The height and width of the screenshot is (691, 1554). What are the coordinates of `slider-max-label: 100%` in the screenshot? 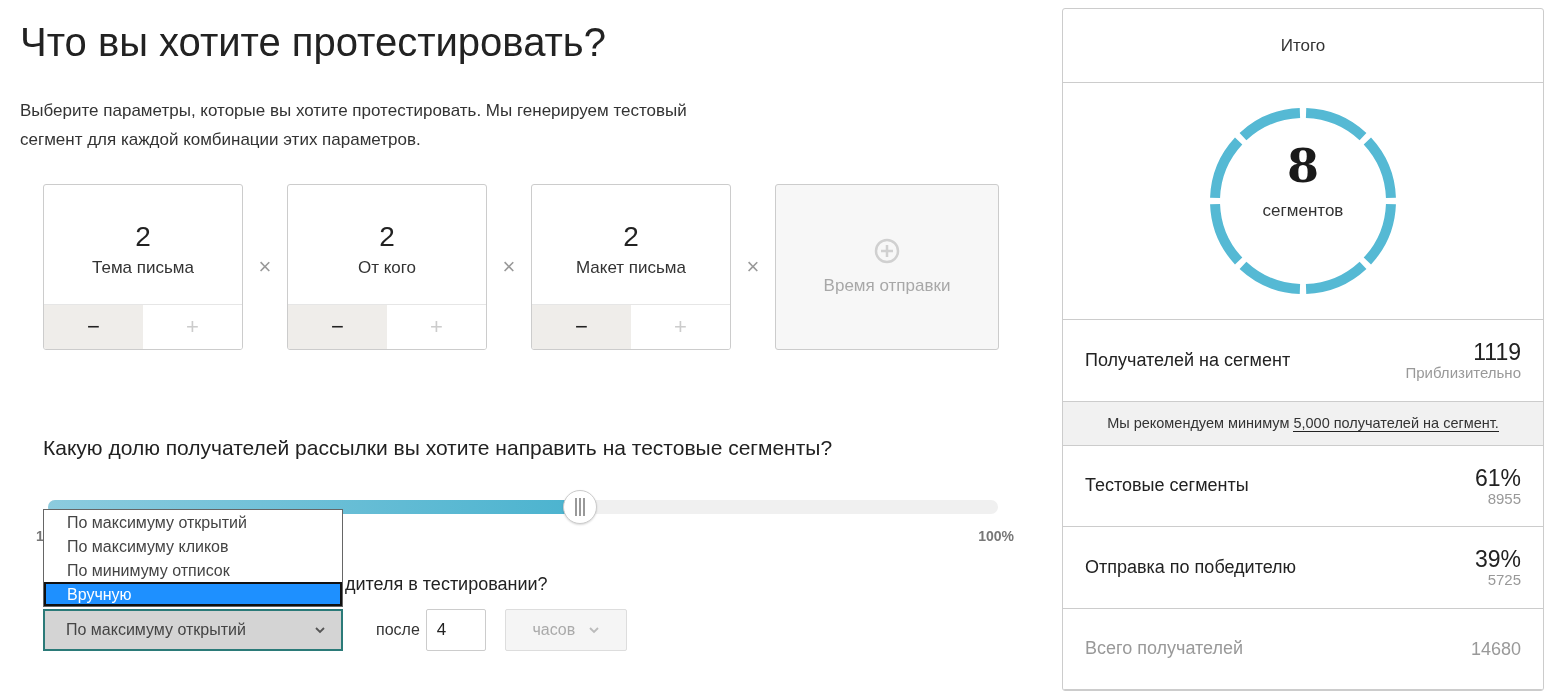 It's located at (996, 536).